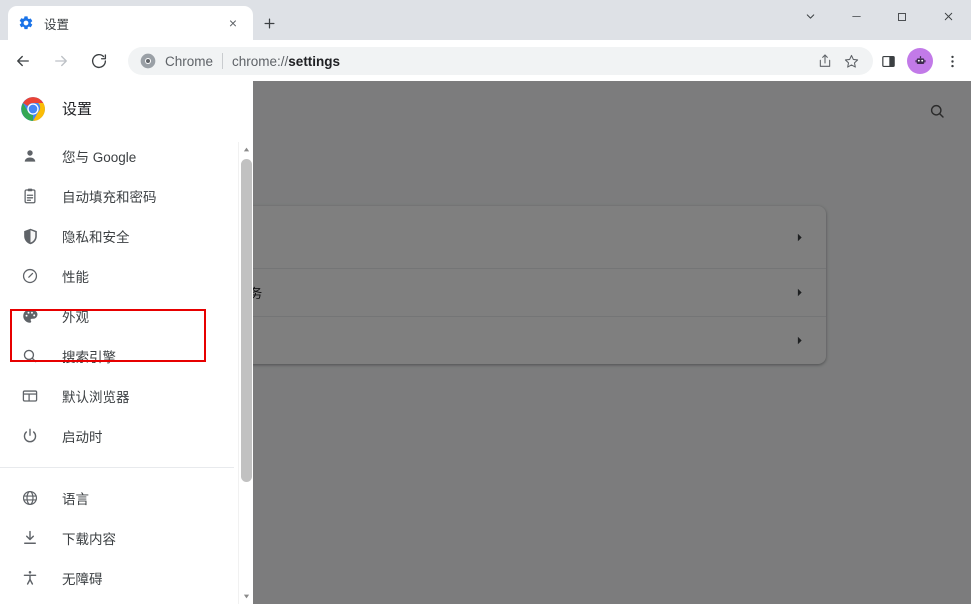 Image resolution: width=971 pixels, height=604 pixels. I want to click on omnibox-url-path: settings, so click(314, 61).